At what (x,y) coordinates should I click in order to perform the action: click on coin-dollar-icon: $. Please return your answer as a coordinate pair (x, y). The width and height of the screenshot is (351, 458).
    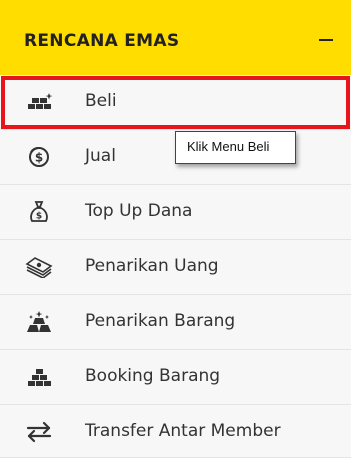
    Looking at the image, I should click on (39, 157).